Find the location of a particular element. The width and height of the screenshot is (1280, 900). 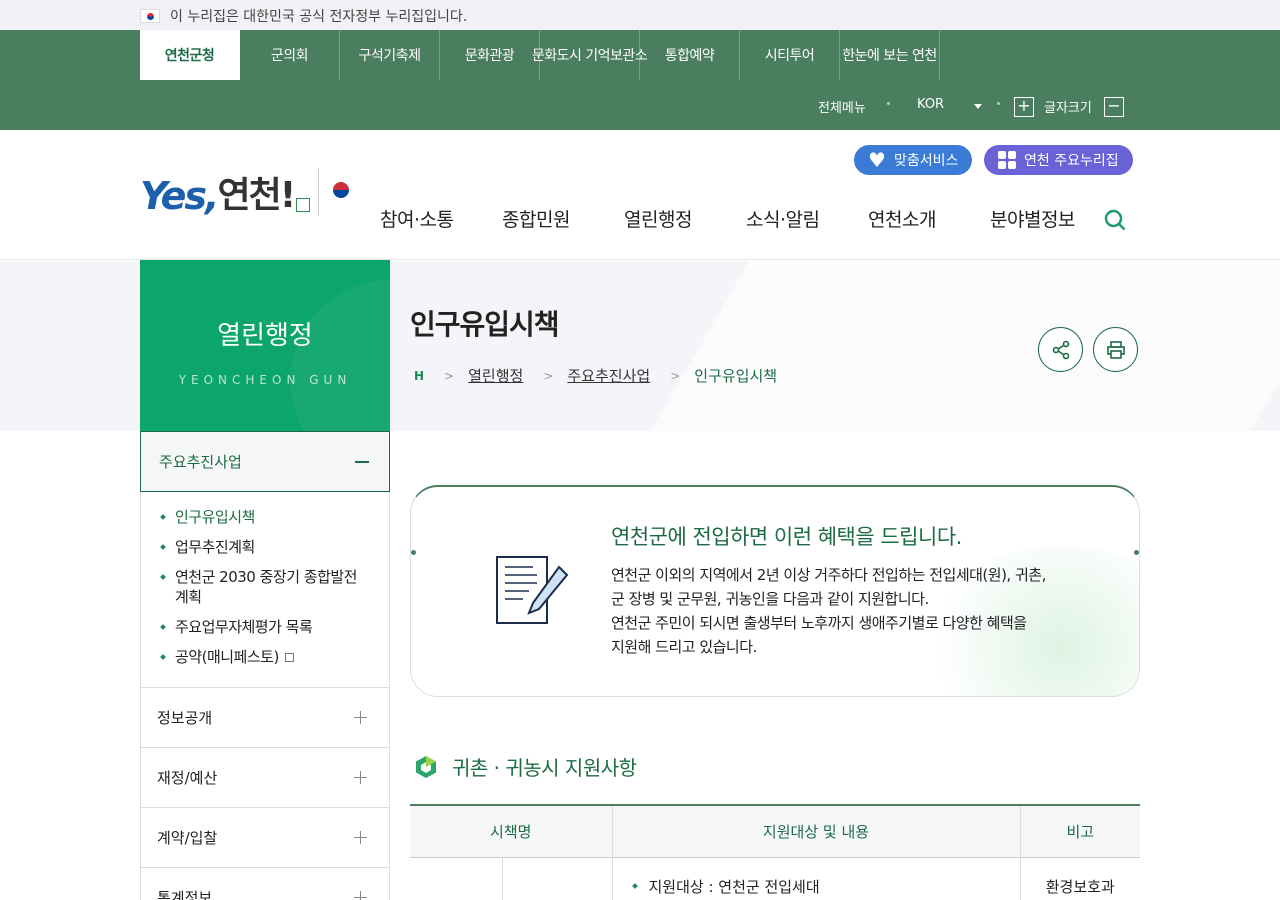

lnb-item-label: 계약/입찰 is located at coordinates (187, 838).